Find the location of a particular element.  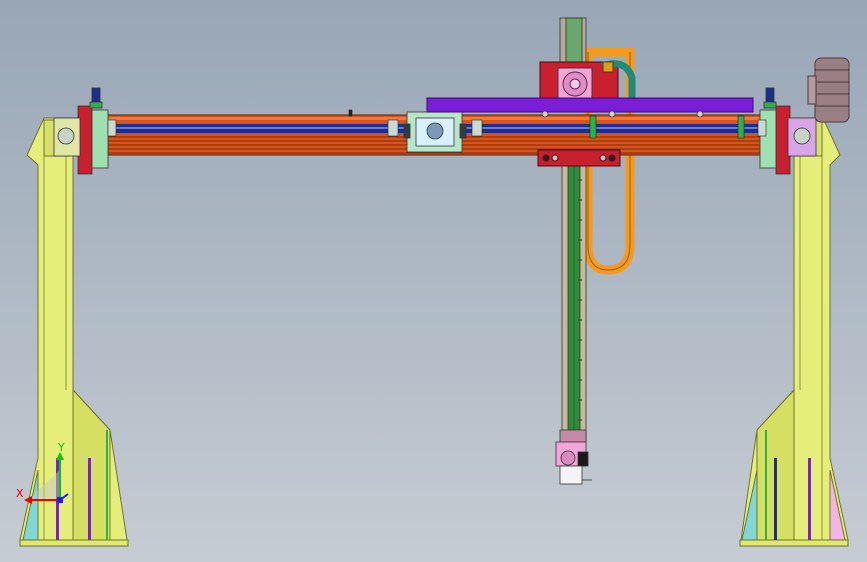

x-axis-label: X is located at coordinates (20, 493).